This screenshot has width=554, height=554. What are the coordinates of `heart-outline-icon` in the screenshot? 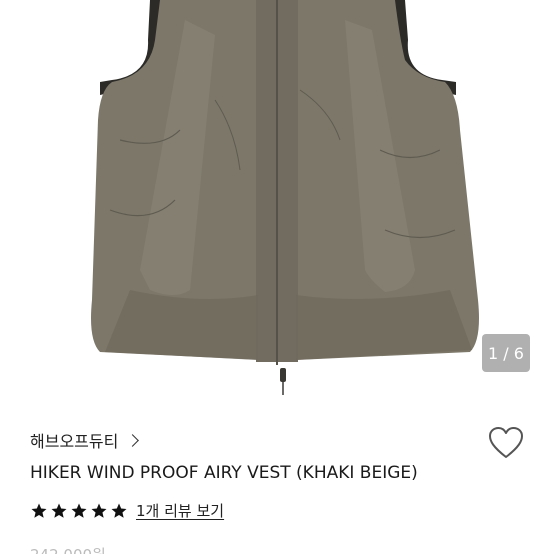 It's located at (506, 442).